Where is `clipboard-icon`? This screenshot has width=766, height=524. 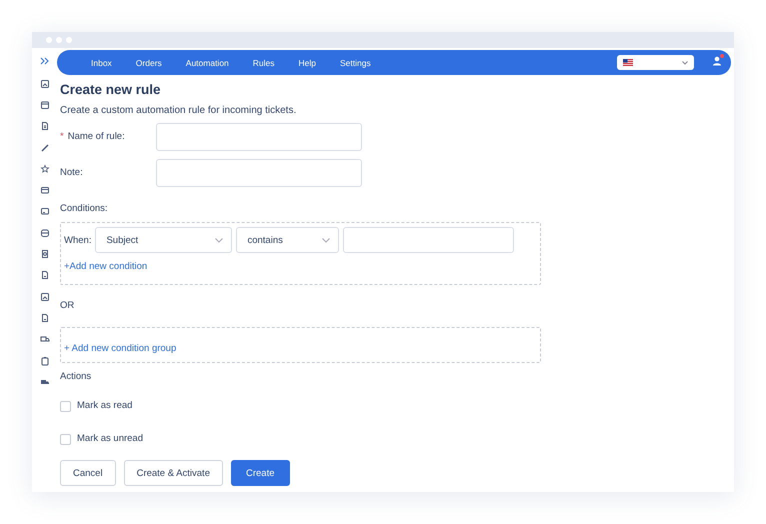
clipboard-icon is located at coordinates (45, 361).